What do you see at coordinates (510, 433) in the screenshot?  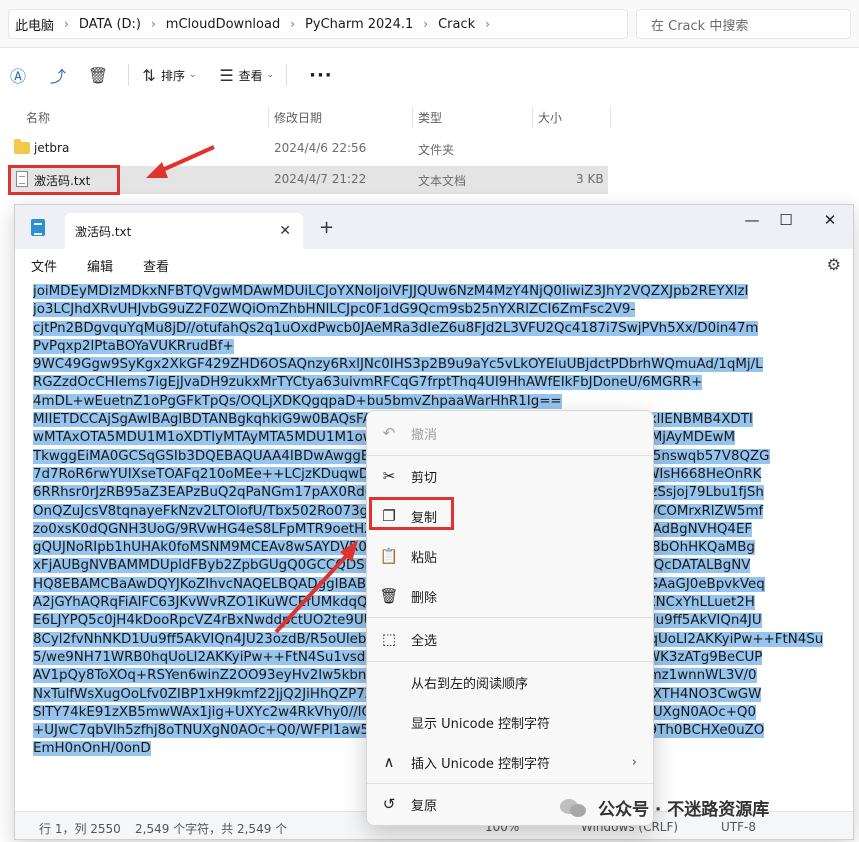 I see `menu-item-undo: ↶ 撤消` at bounding box center [510, 433].